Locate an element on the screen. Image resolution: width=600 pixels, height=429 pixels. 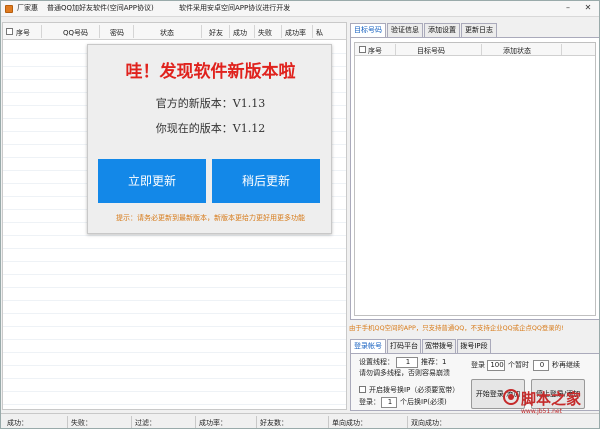
right-tabbar: 目标号码 验证信息 添加设置 更新日志 is located at coordinates (474, 30).